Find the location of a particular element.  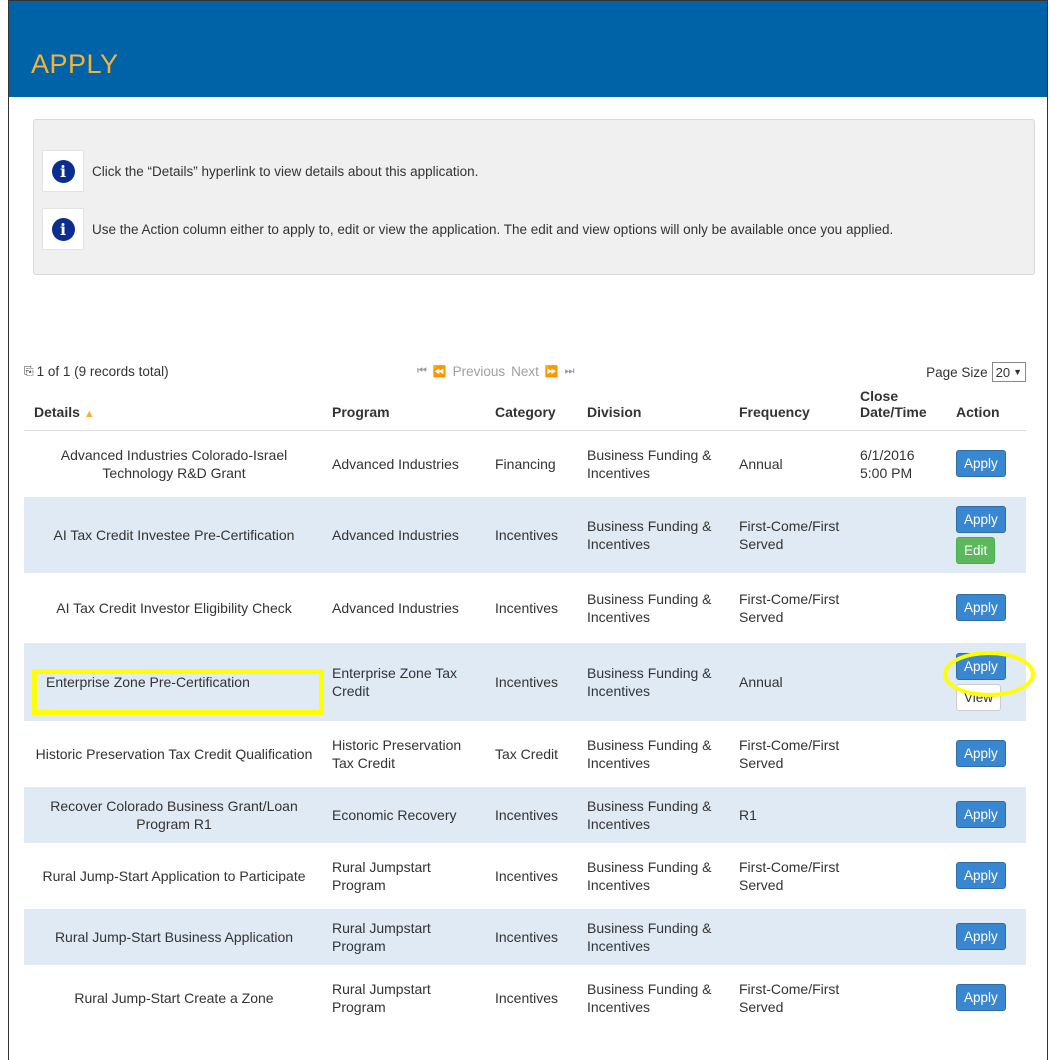

page-size: Page Size 20 ▼ is located at coordinates (976, 372).